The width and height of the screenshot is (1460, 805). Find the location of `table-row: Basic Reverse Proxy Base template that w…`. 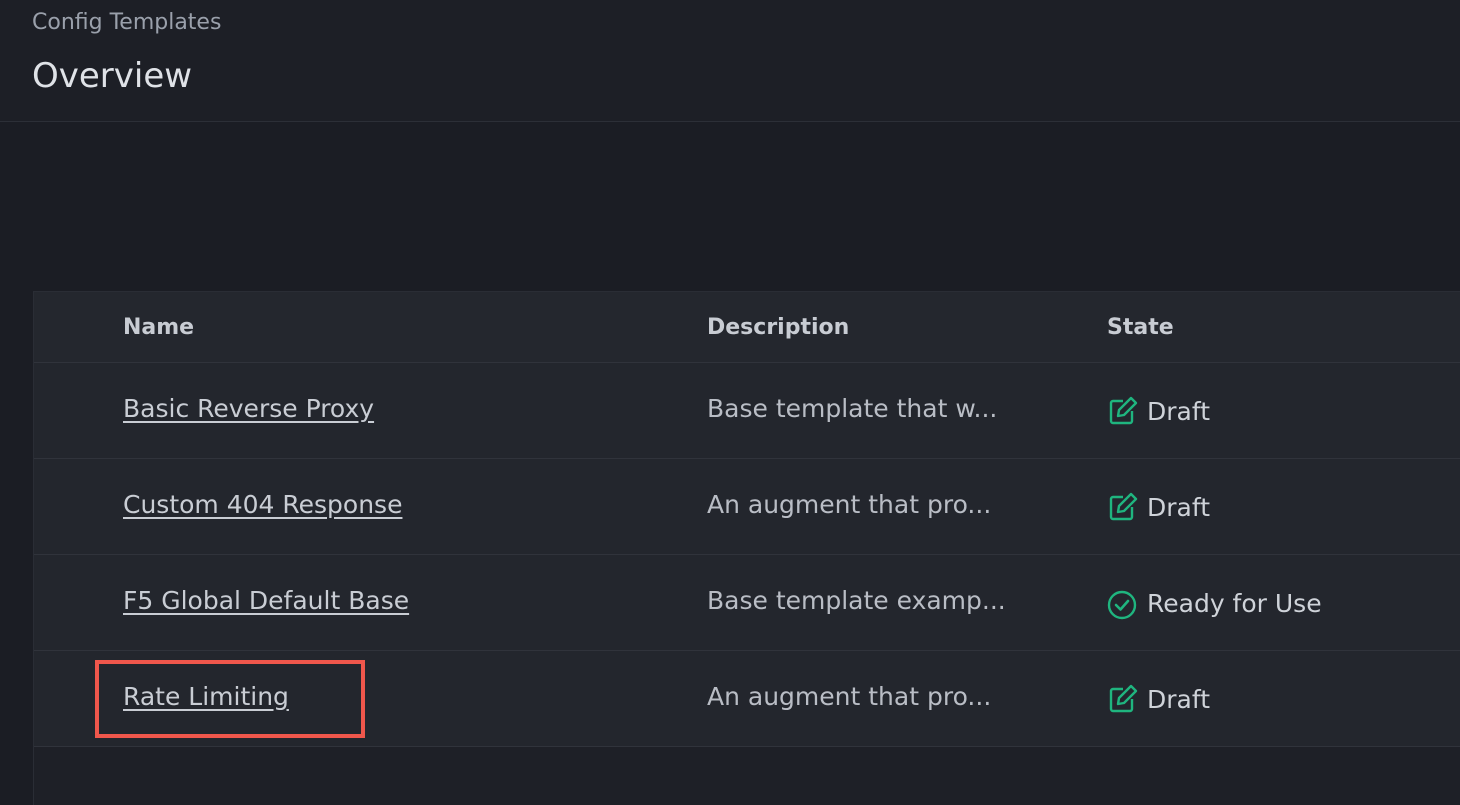

table-row: Basic Reverse Proxy Base template that w… is located at coordinates (747, 411).